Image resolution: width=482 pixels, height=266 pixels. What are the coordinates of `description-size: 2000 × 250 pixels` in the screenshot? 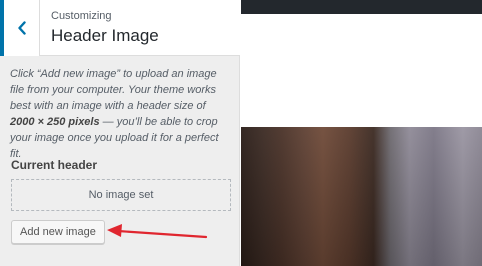 It's located at (55, 122).